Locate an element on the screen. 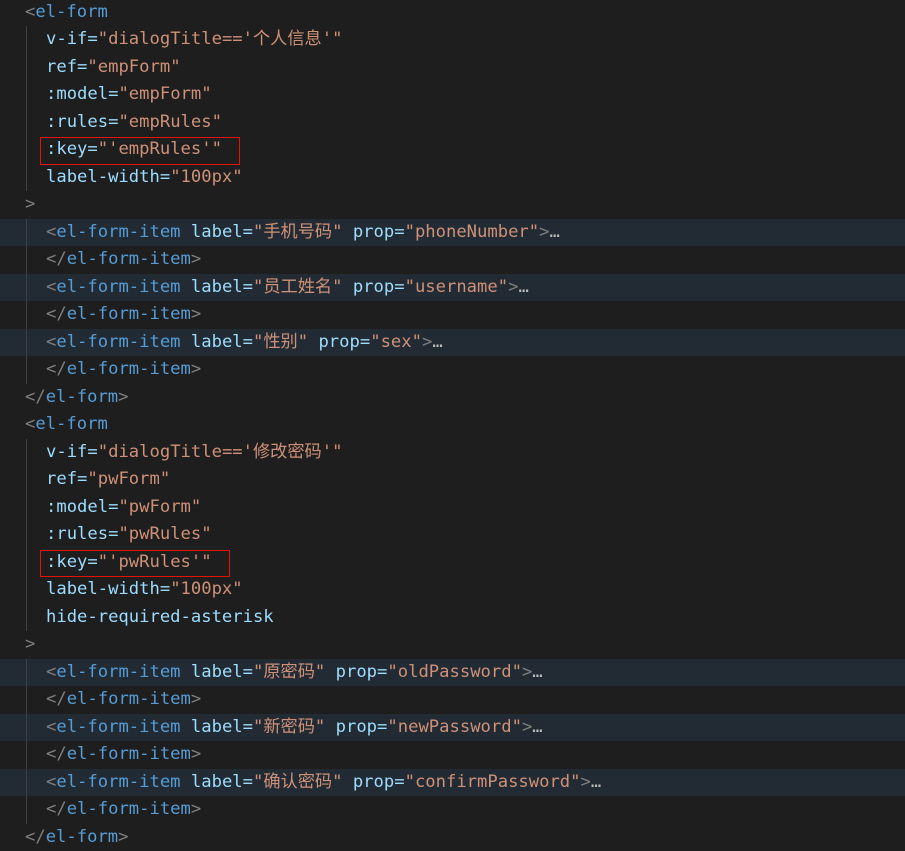  code-token: "dialogTitle=='修改密码'" is located at coordinates (220, 451).